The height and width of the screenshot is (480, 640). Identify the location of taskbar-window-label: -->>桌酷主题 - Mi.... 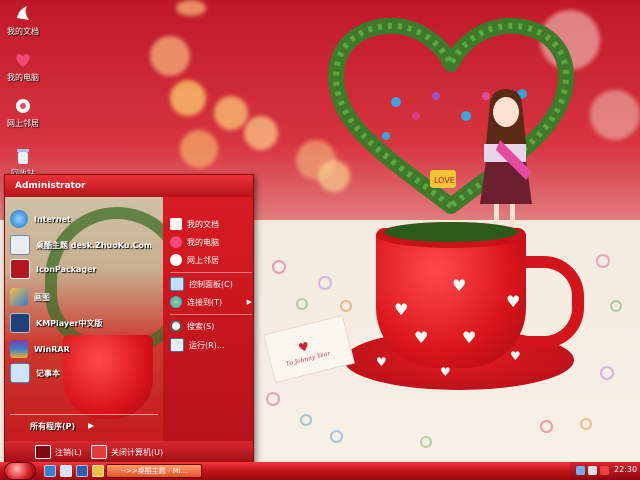
(154, 471).